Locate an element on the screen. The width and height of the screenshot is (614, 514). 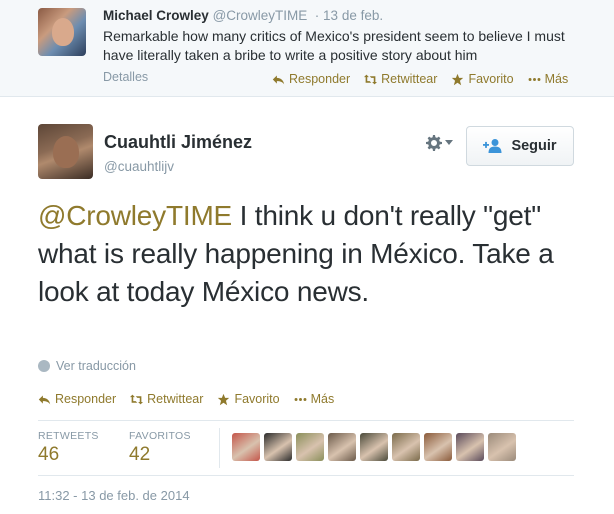
follow-label: Seguir is located at coordinates (534, 146).